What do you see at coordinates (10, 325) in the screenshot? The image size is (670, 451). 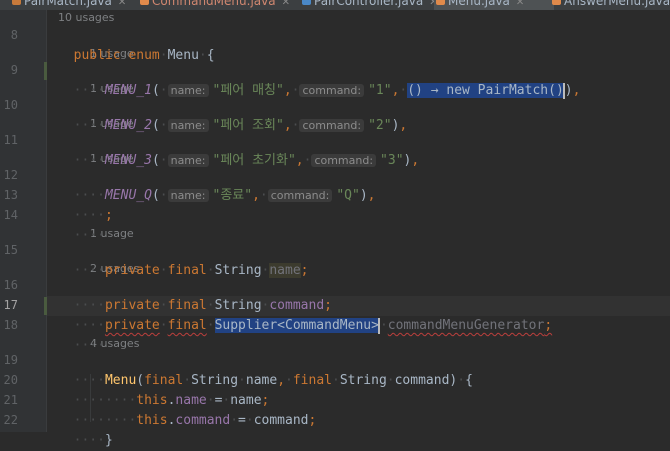 I see `line-number: 18` at bounding box center [10, 325].